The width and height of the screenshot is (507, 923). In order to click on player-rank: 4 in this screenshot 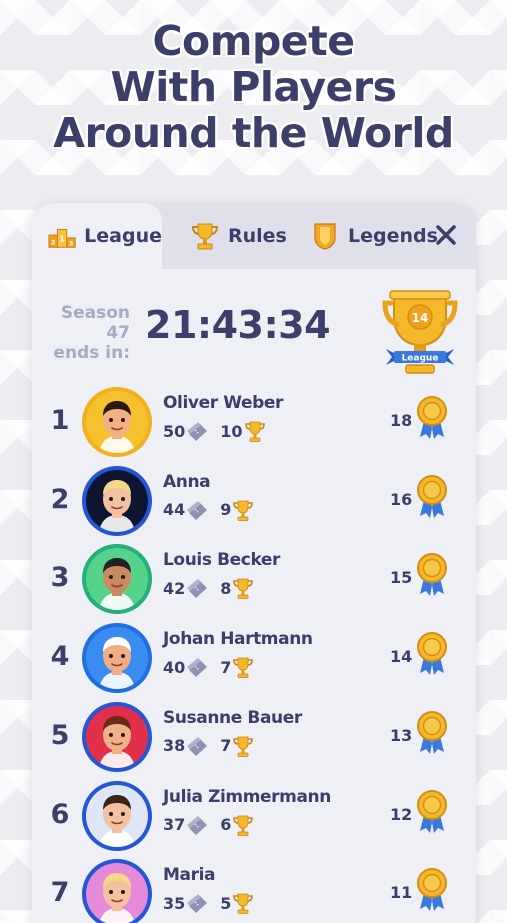, I will do `click(60, 657)`.